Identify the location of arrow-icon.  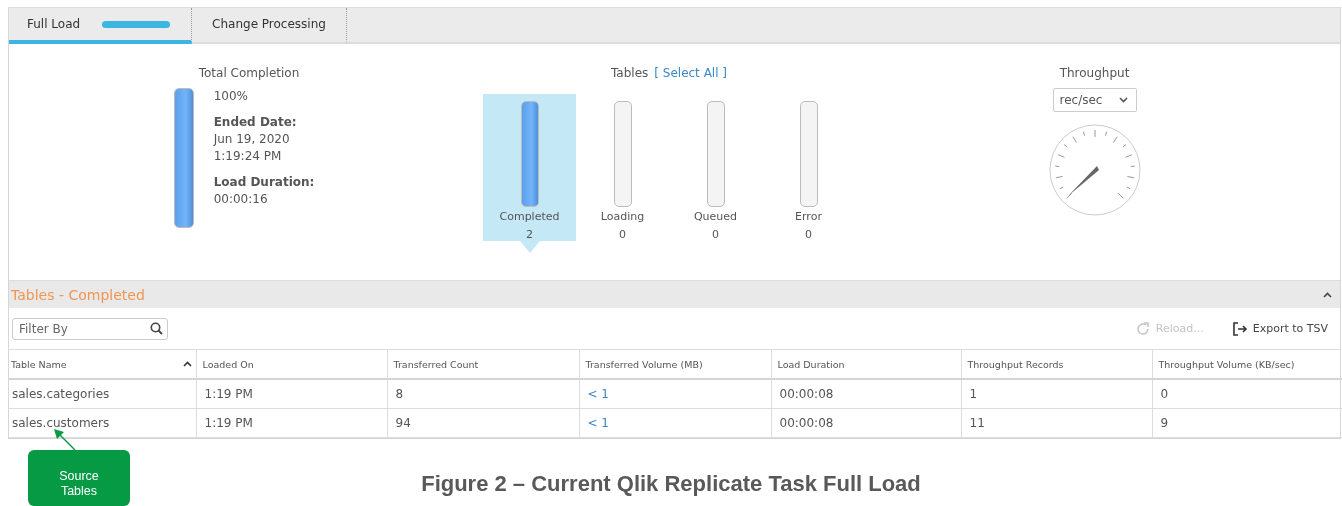
(65, 439).